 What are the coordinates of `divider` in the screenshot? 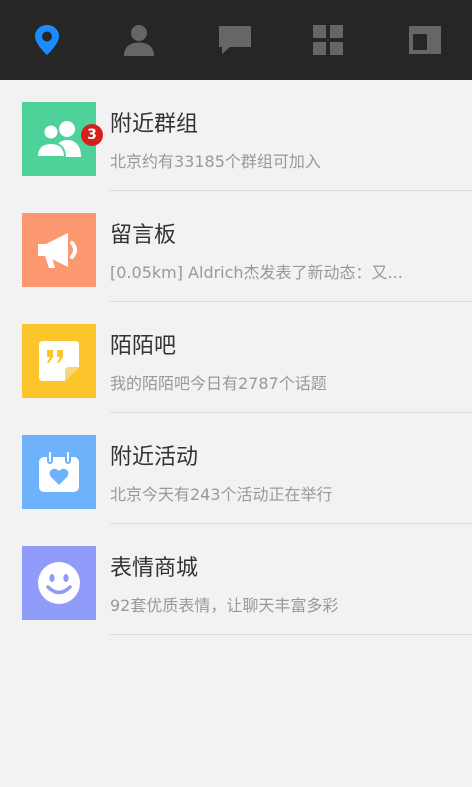 It's located at (291, 634).